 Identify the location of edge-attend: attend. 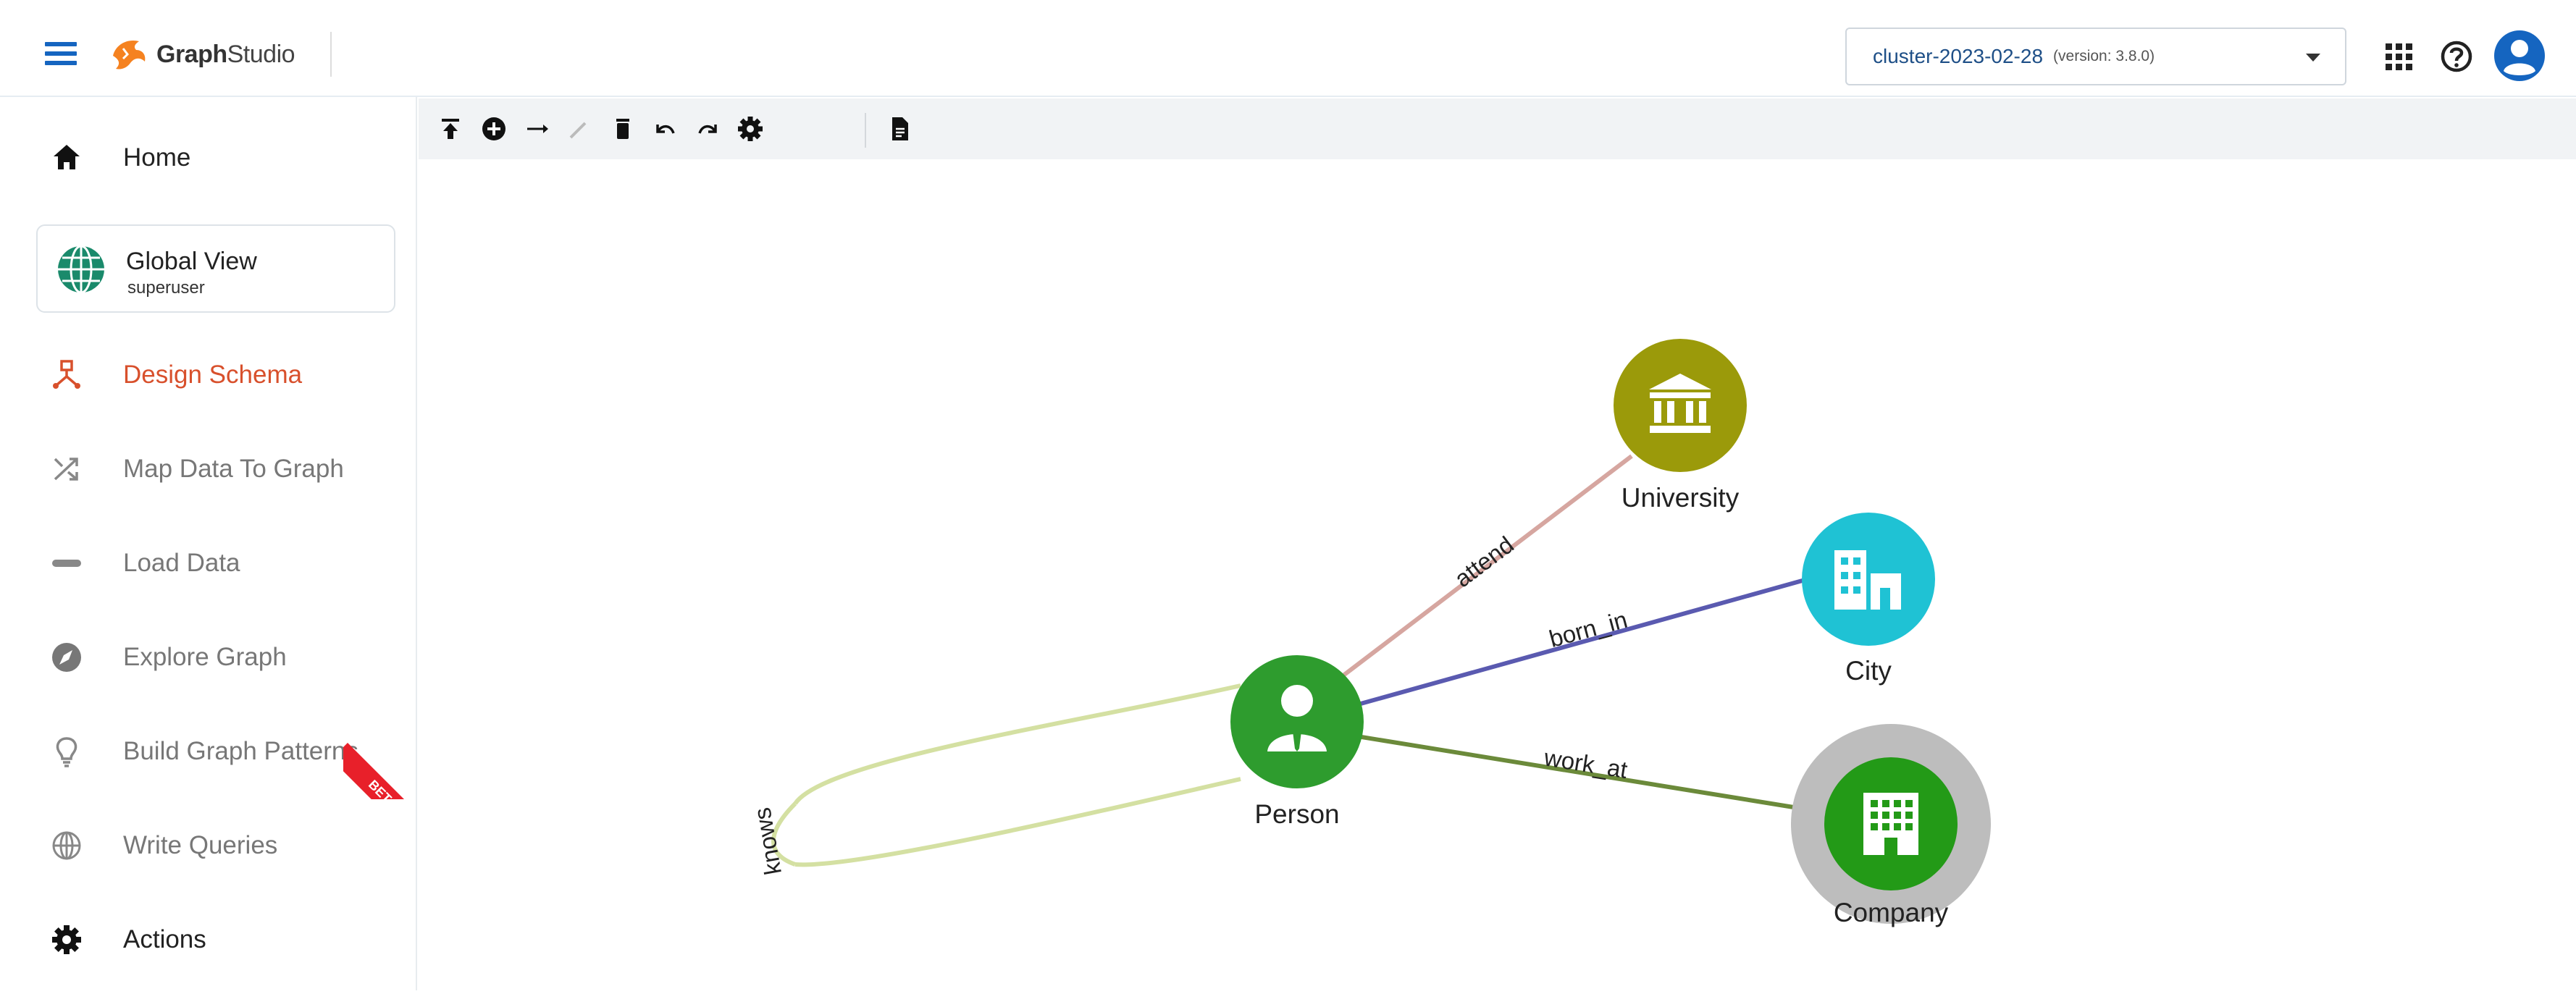
(1483, 569).